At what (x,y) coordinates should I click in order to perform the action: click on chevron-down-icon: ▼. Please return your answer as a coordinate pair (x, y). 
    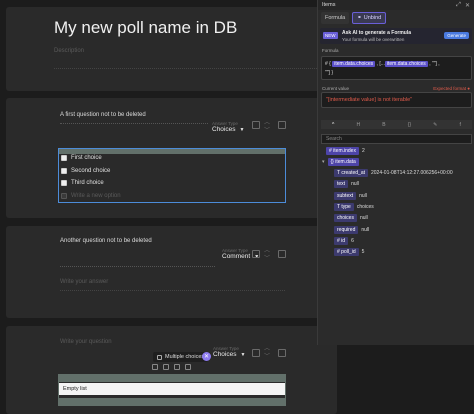
    Looking at the image, I should click on (243, 354).